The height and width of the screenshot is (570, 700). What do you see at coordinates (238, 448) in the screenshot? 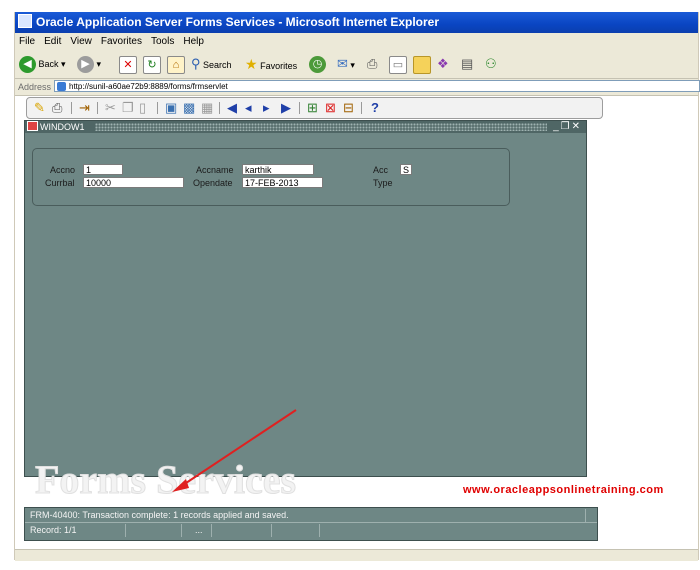
I see `arrow-line` at bounding box center [238, 448].